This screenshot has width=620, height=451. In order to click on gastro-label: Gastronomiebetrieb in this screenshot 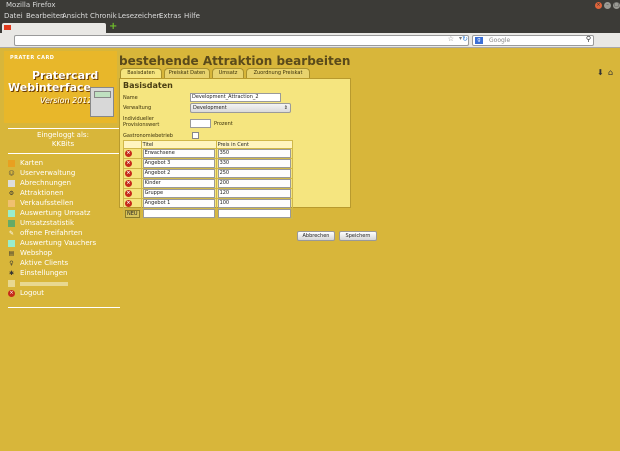, I will do `click(148, 136)`.